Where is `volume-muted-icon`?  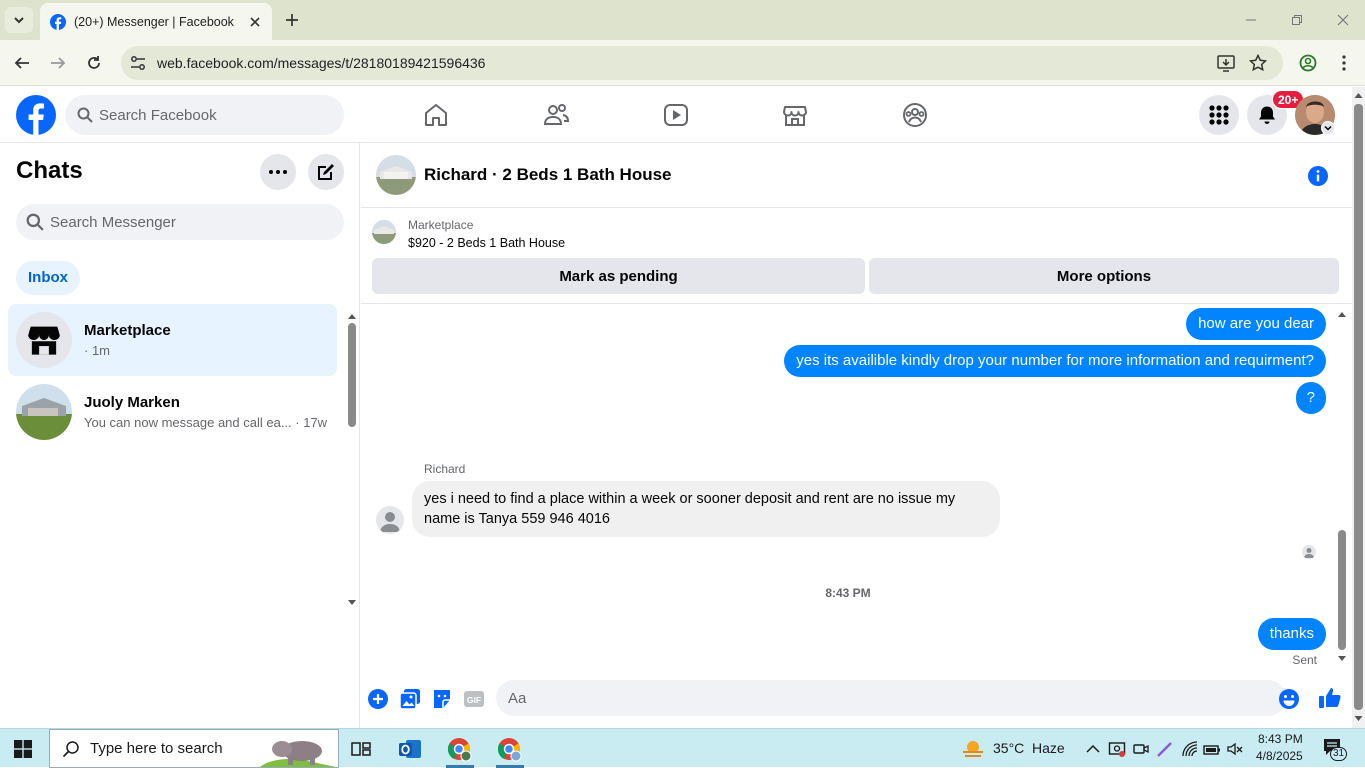 volume-muted-icon is located at coordinates (1235, 749).